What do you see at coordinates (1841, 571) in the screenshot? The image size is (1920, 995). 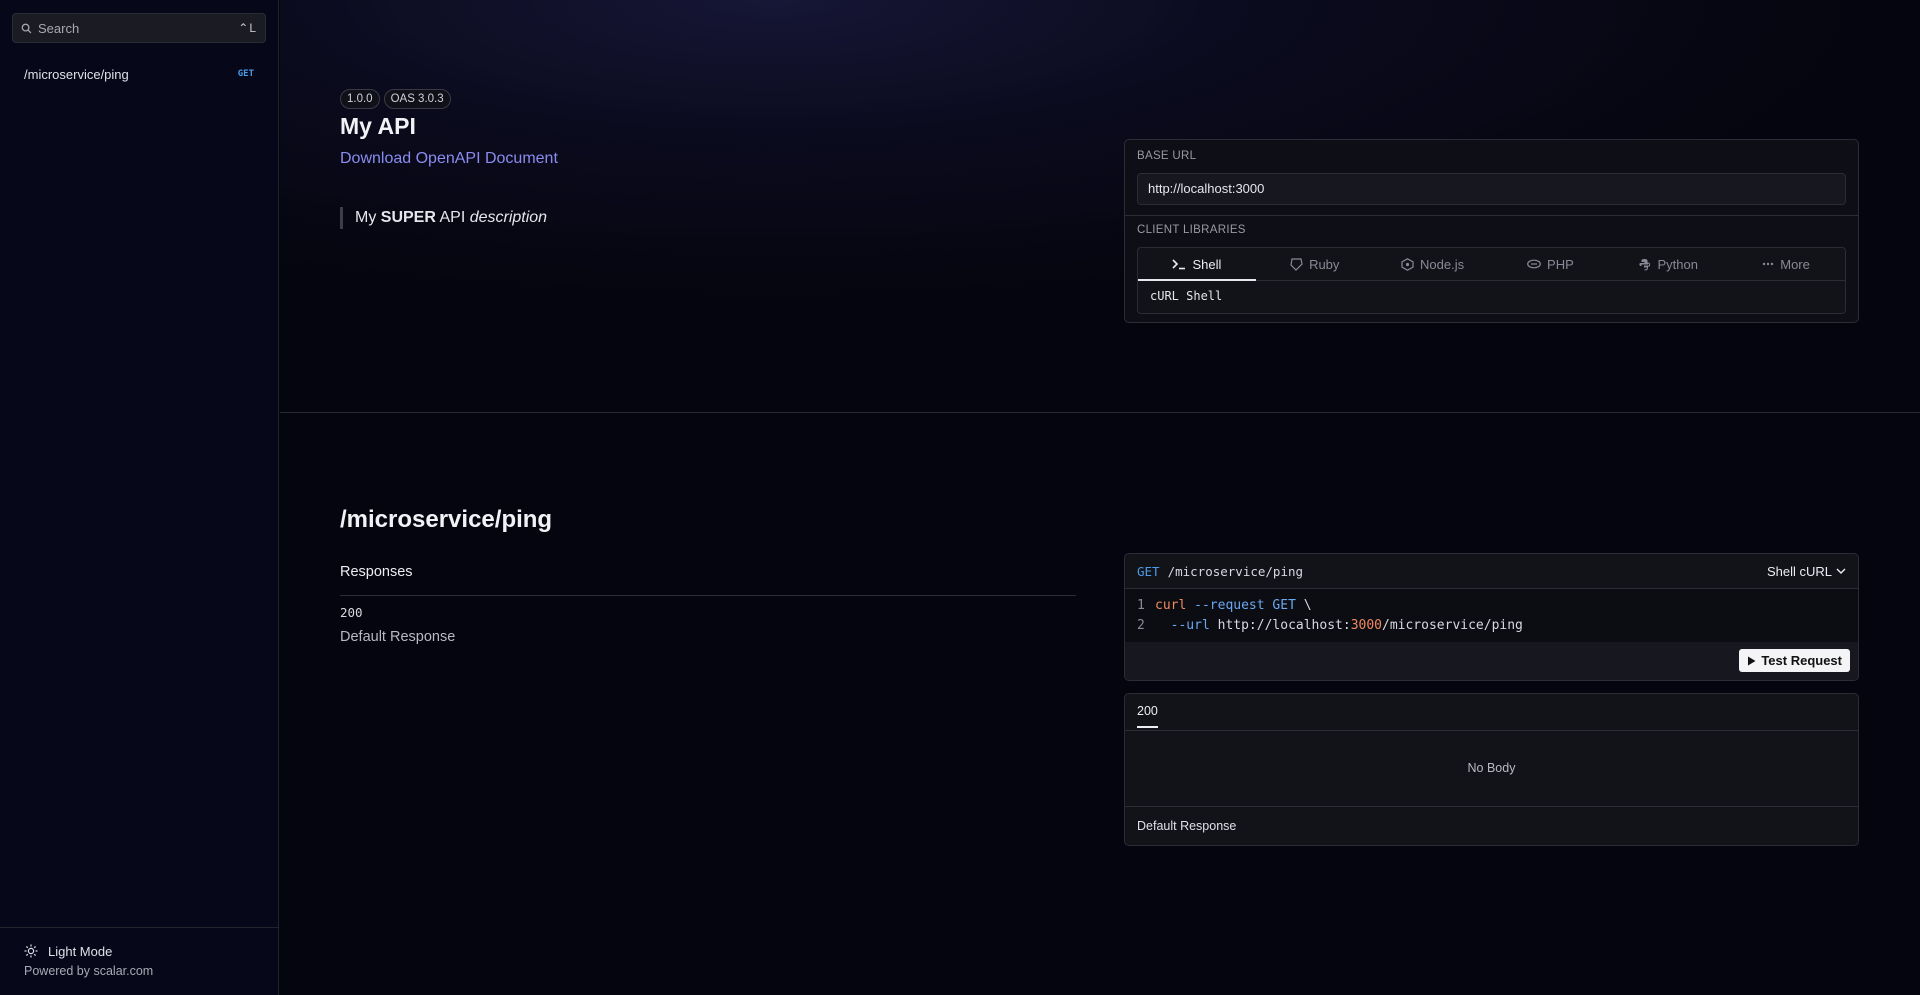 I see `chevron-down-icon` at bounding box center [1841, 571].